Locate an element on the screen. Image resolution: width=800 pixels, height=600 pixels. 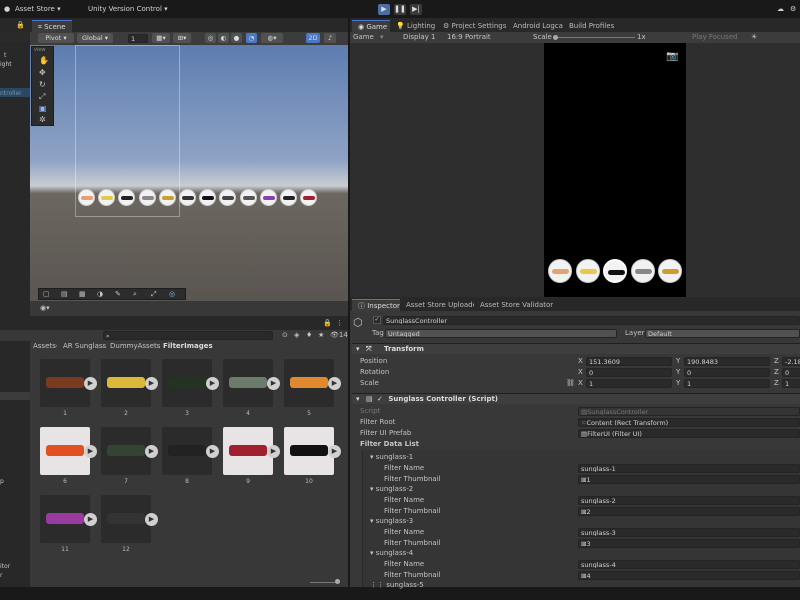
icon-size-handle is located at coordinates (337, 581).